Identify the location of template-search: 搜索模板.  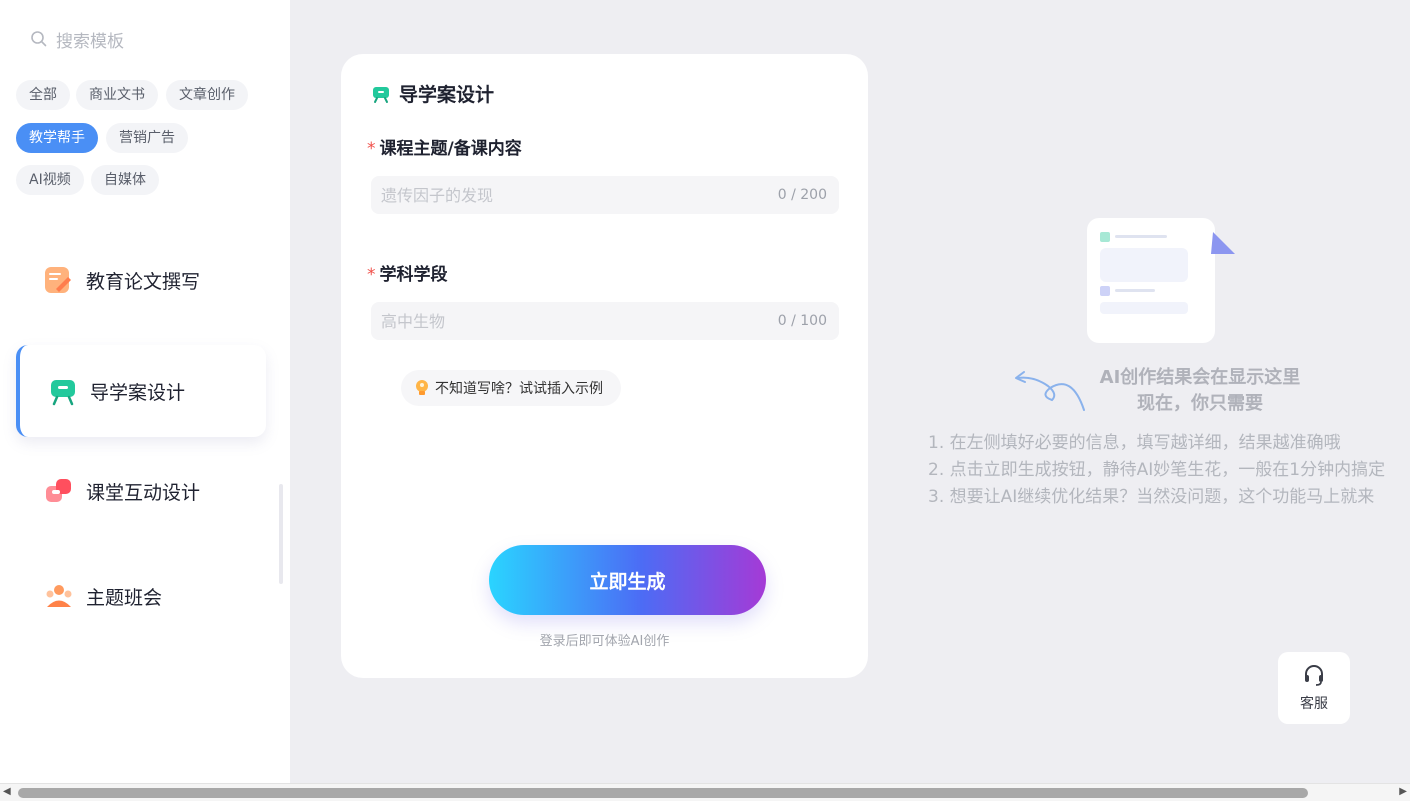
(77, 39).